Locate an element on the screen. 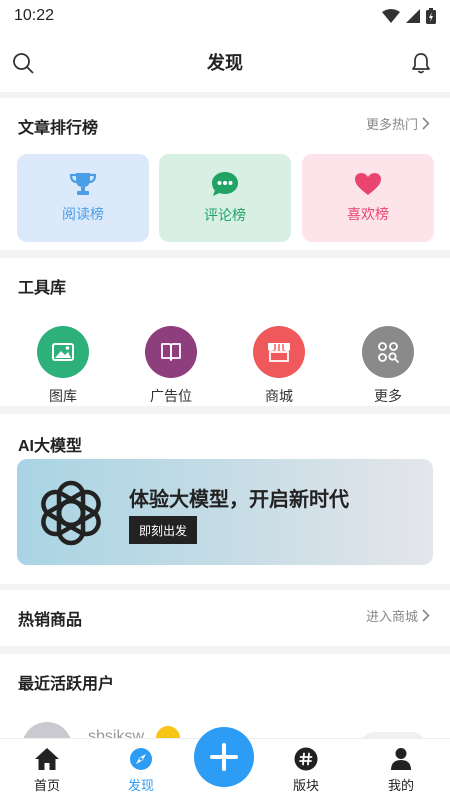 This screenshot has width=450, height=800. notification-button is located at coordinates (421, 63).